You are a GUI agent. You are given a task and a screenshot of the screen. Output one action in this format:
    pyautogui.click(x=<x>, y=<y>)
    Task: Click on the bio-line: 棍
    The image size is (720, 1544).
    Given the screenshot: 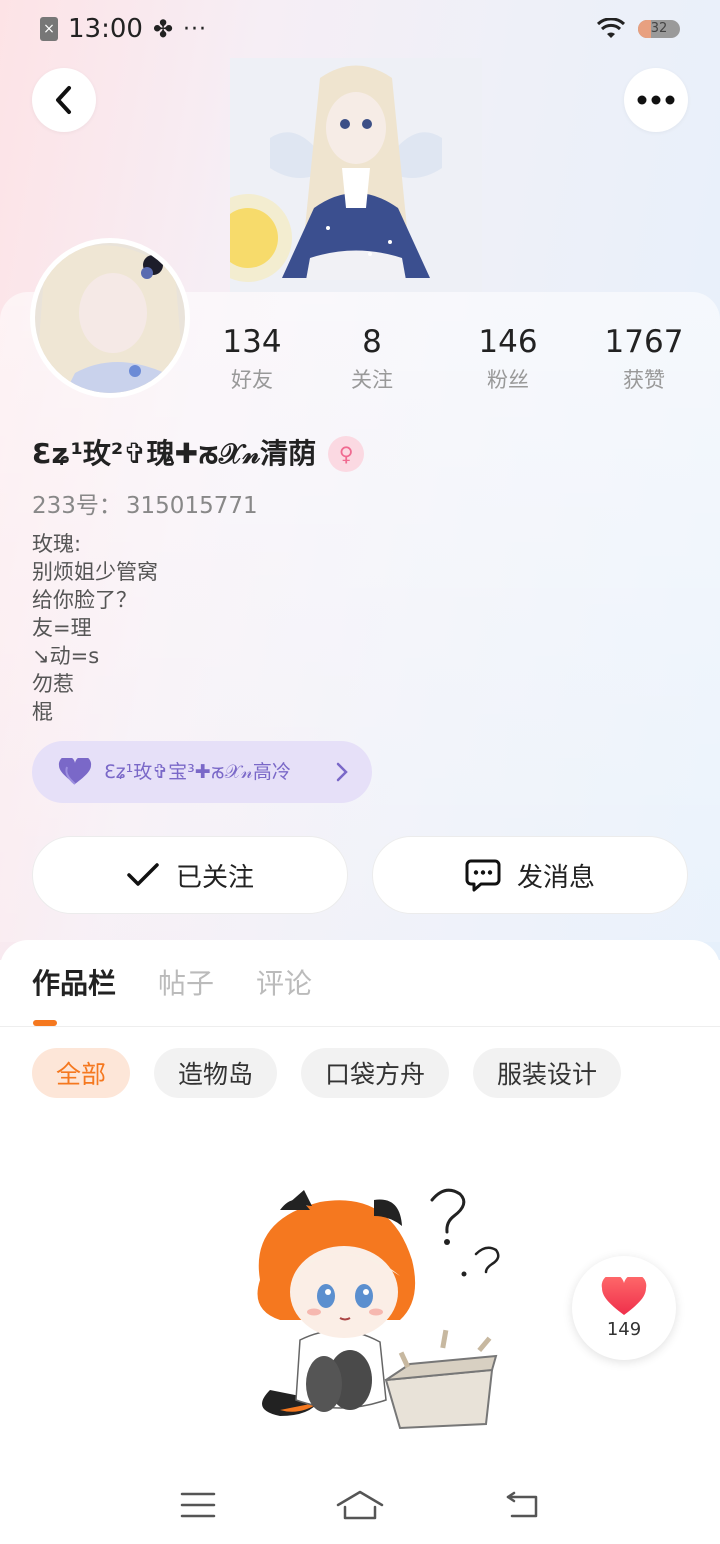 What is the action you would take?
    pyautogui.click(x=42, y=712)
    